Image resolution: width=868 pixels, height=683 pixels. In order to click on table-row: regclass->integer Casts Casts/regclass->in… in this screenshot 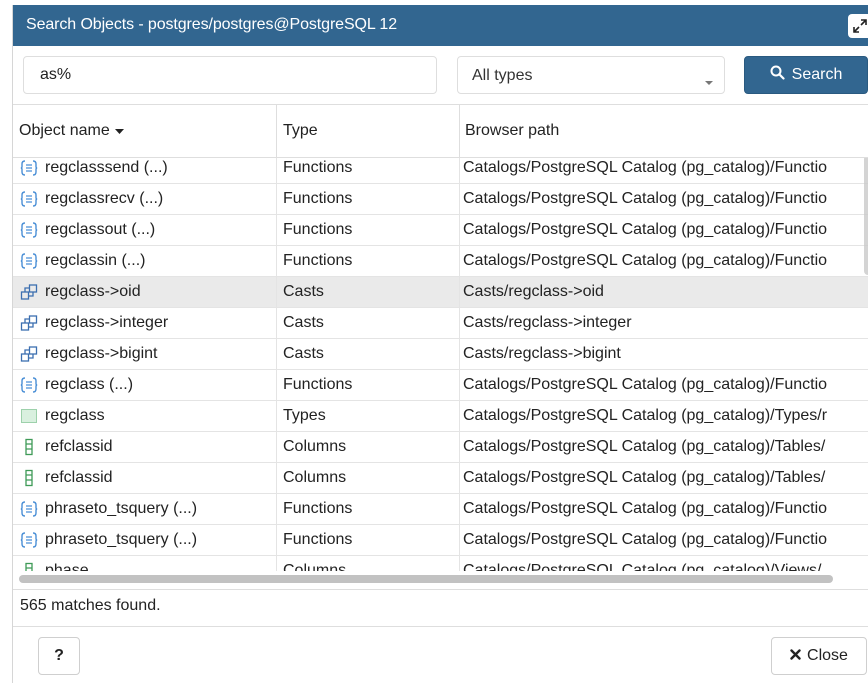, I will do `click(440, 323)`.